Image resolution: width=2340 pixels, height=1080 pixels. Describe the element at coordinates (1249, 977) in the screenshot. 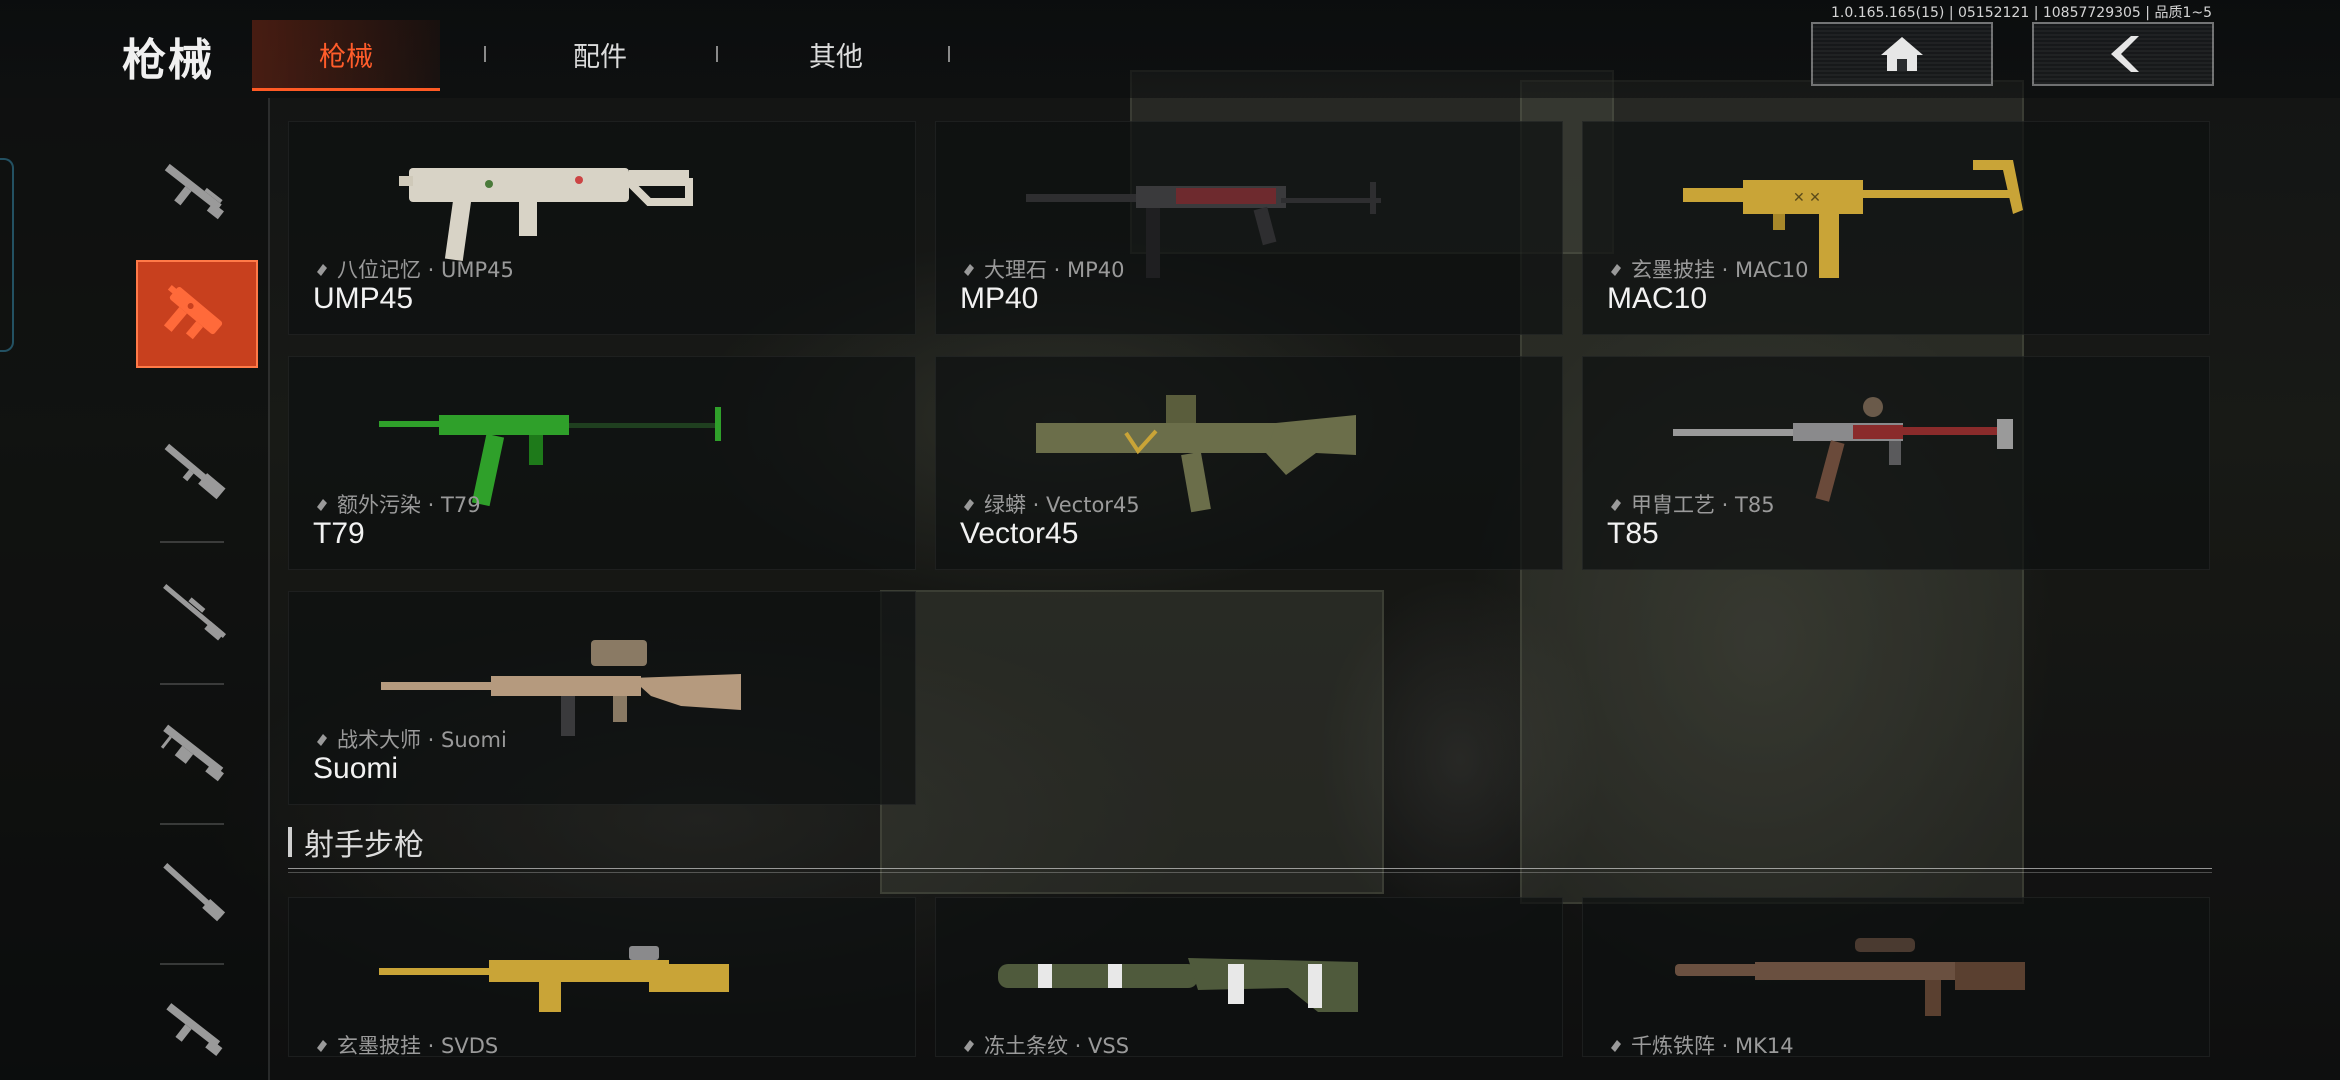

I see `weapon-card-vss: 冻土条纹 · VSS` at that location.